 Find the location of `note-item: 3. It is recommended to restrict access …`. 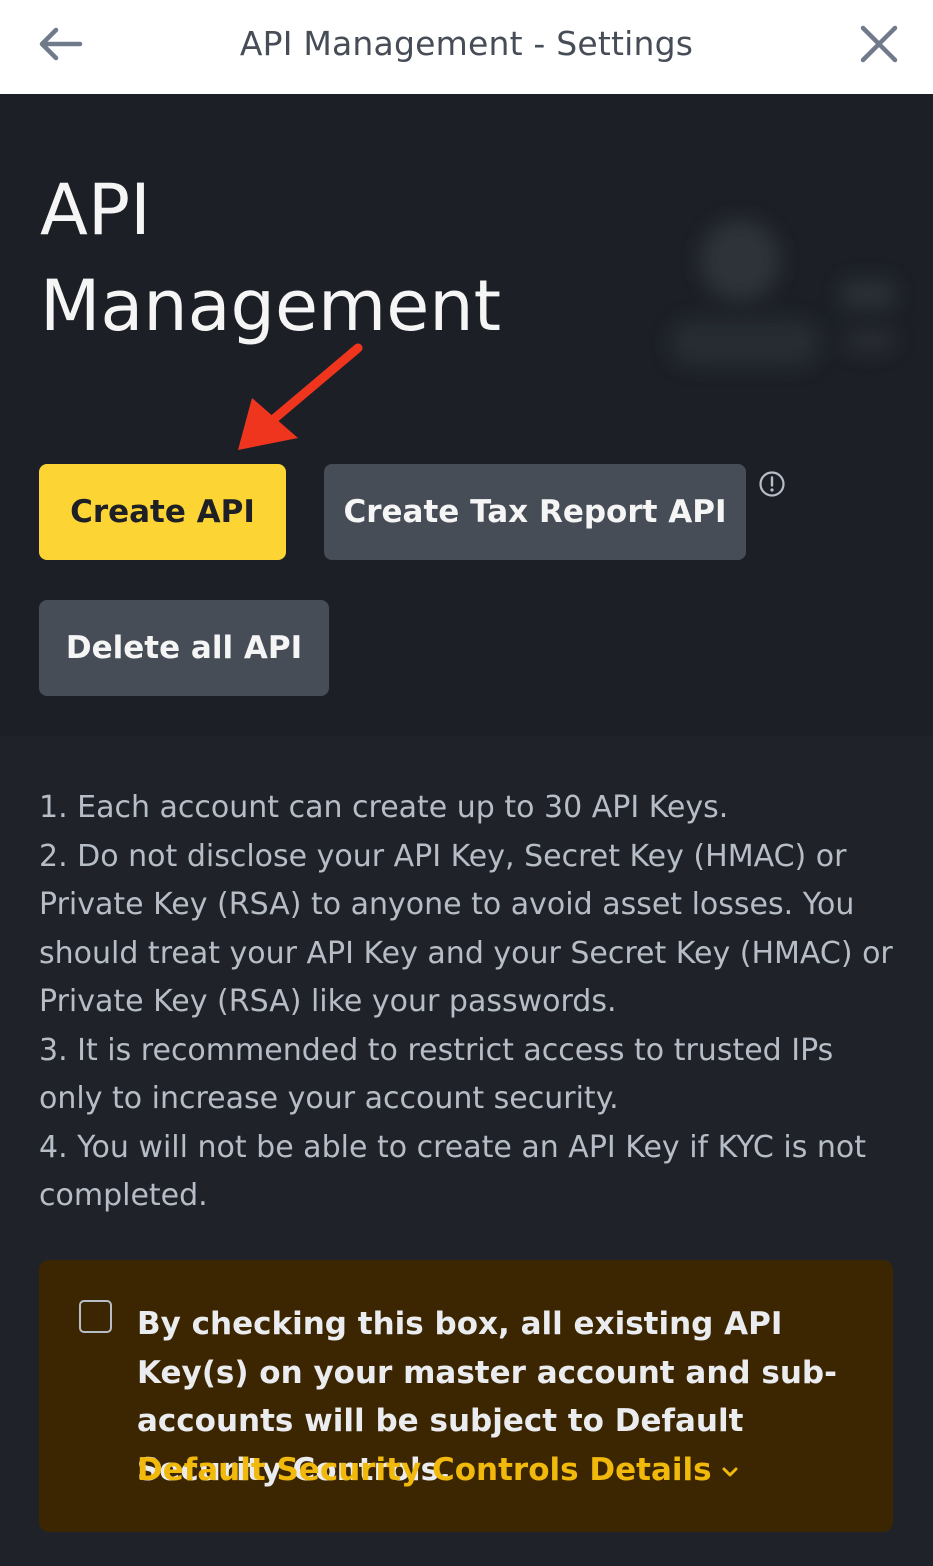

note-item: 3. It is recommended to restrict access … is located at coordinates (436, 1074).